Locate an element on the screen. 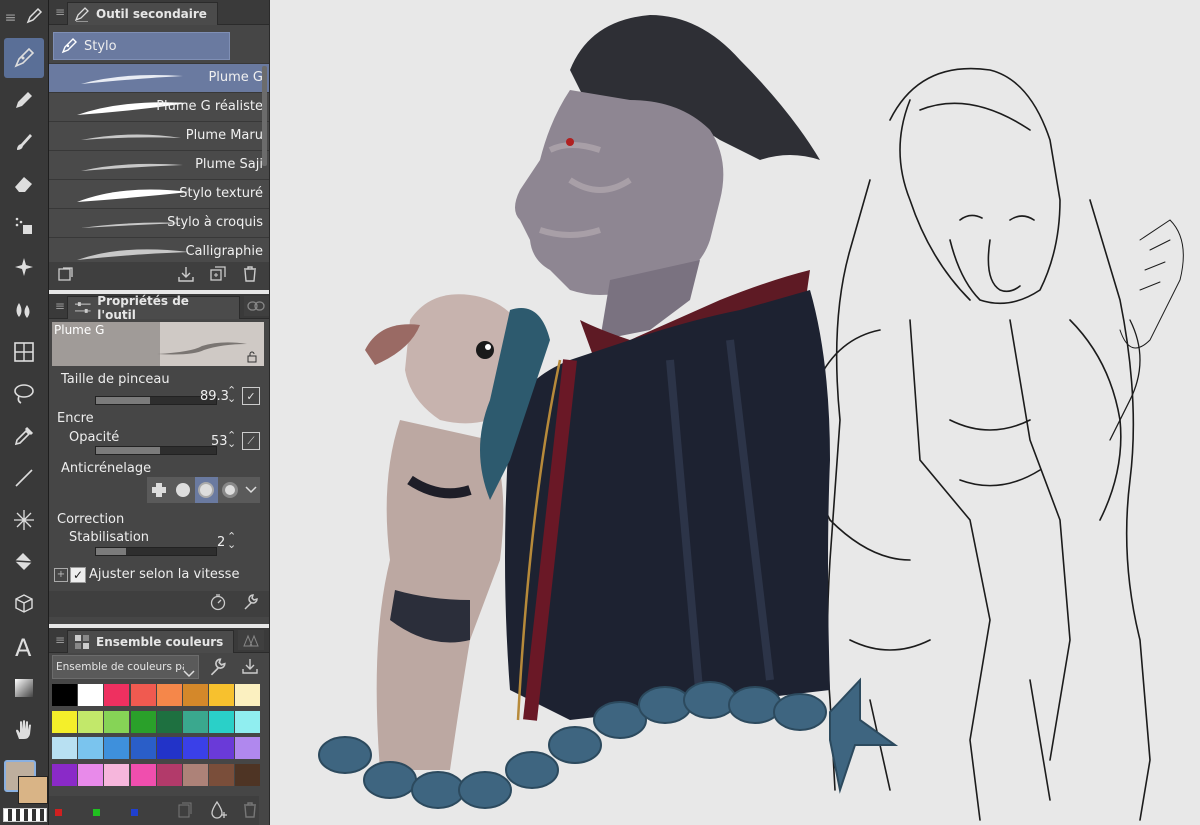  delete-icon is located at coordinates (250, 276).